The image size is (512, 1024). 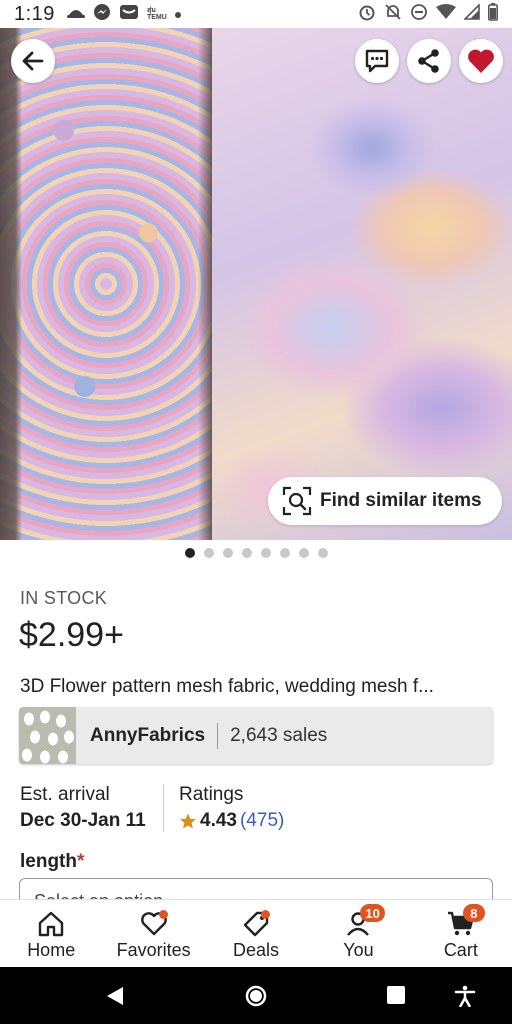 What do you see at coordinates (460, 950) in the screenshot?
I see `nav-cart-label: Cart` at bounding box center [460, 950].